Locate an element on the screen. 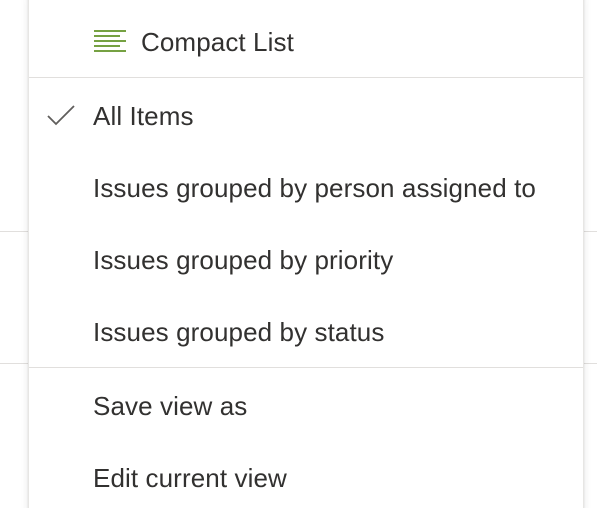 The width and height of the screenshot is (597, 508). menu-item-grouped-by-priority: Issues grouped by priority is located at coordinates (306, 260).